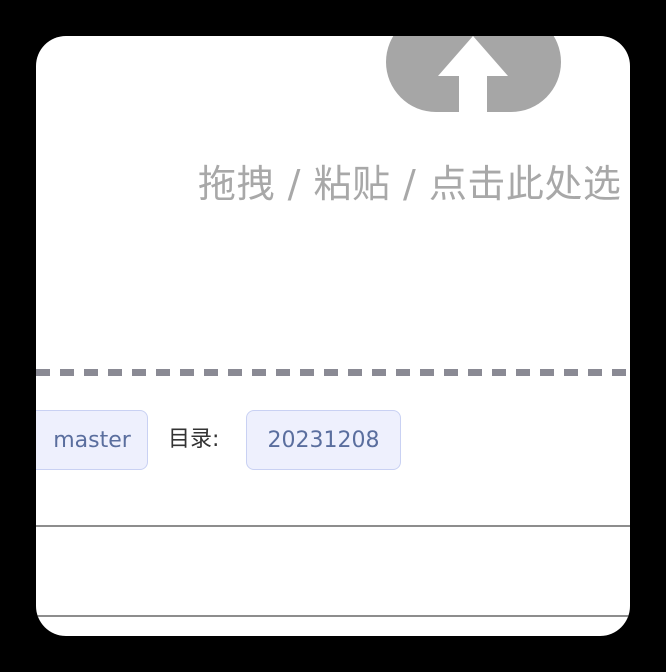  What do you see at coordinates (409, 184) in the screenshot?
I see `upload-hint-text: 拖拽 / 粘贴 / 点击此处选` at bounding box center [409, 184].